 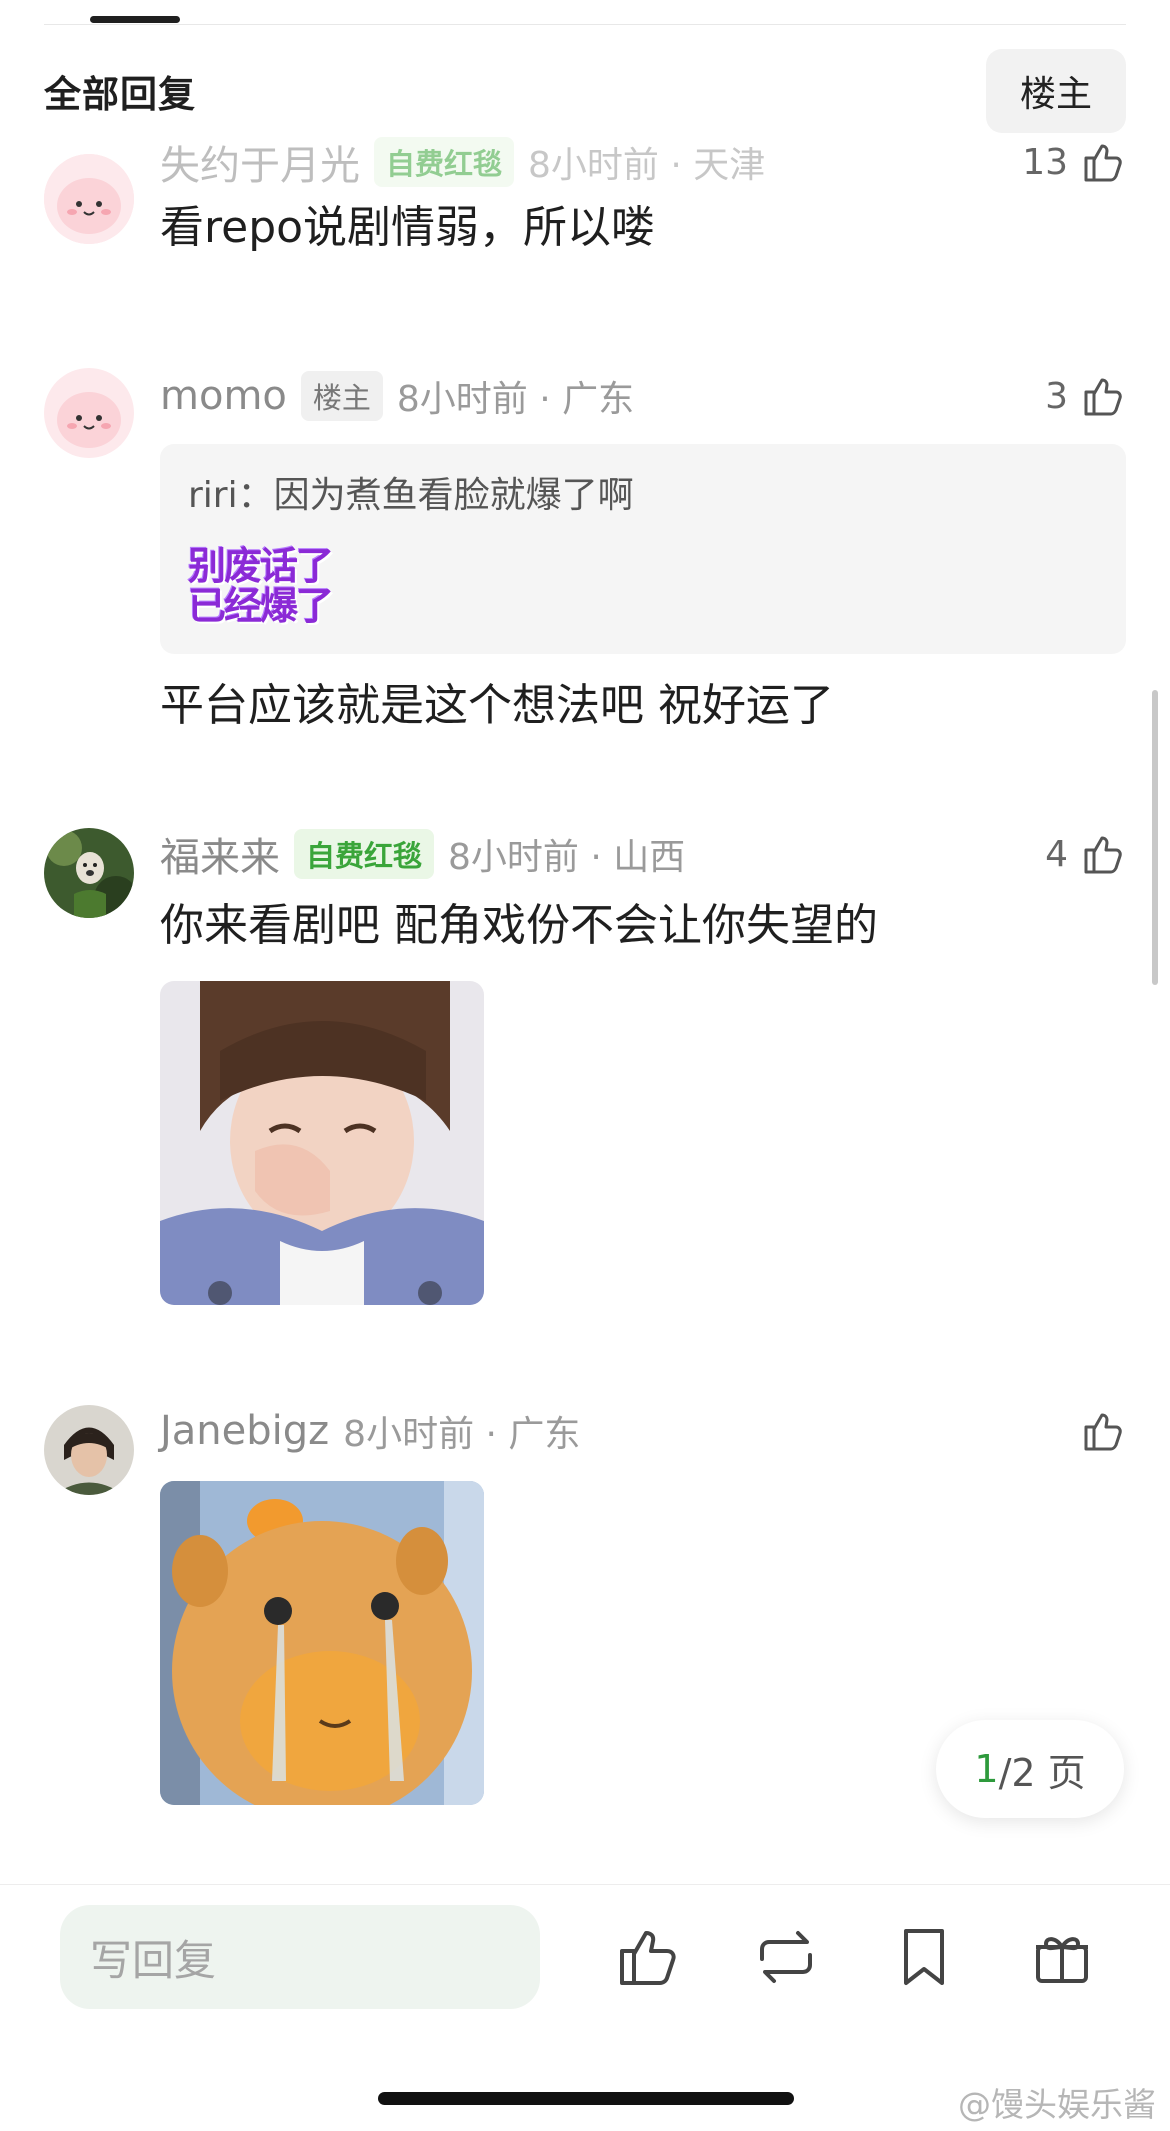 I want to click on comment-text: 看repo说剧情弱，所以喽, so click(x=408, y=227).